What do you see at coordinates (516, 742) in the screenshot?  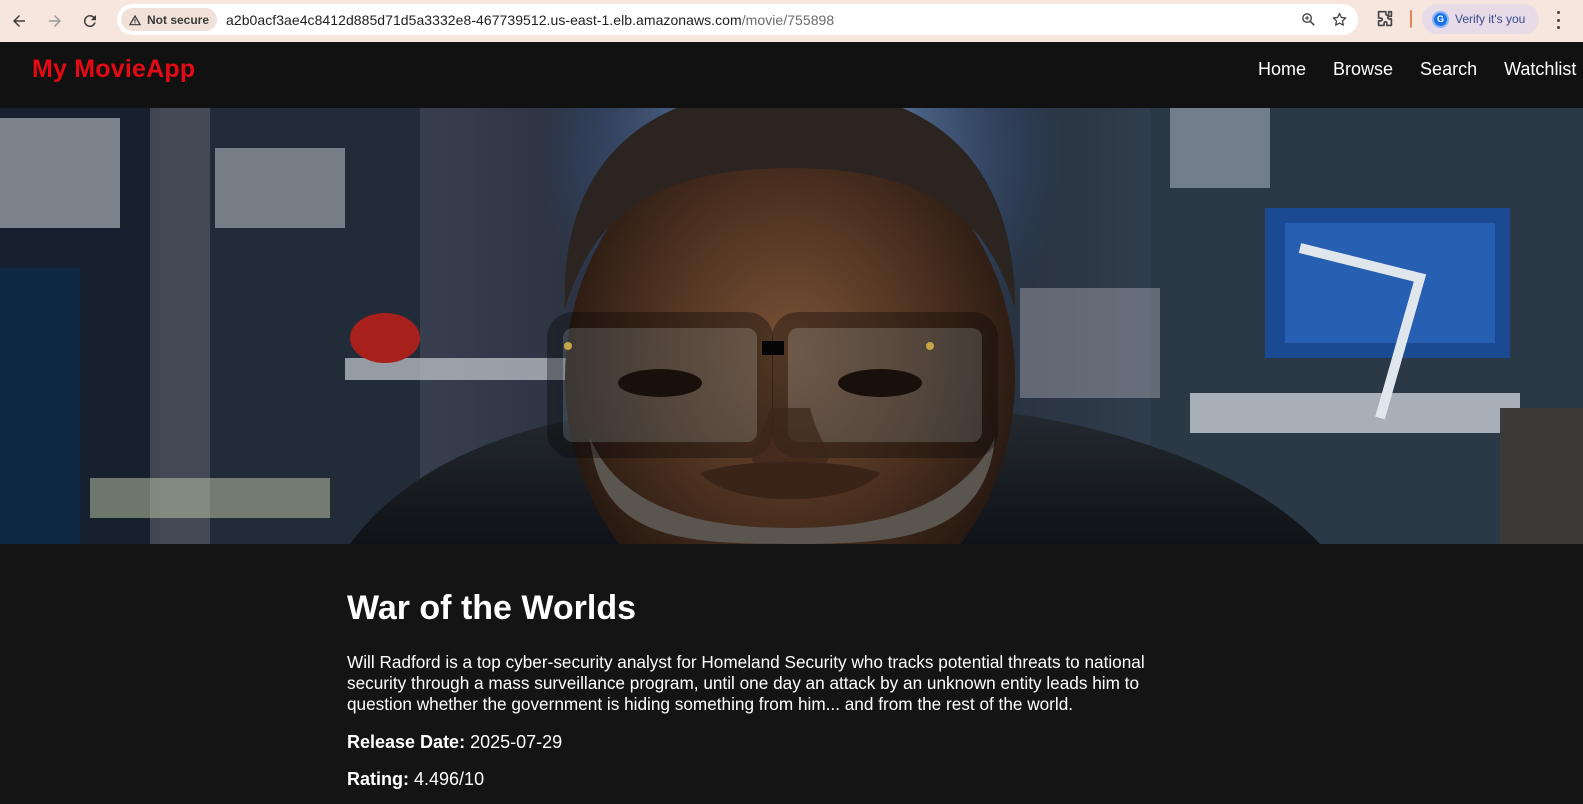 I see `release-date-value: 2025-07-29` at bounding box center [516, 742].